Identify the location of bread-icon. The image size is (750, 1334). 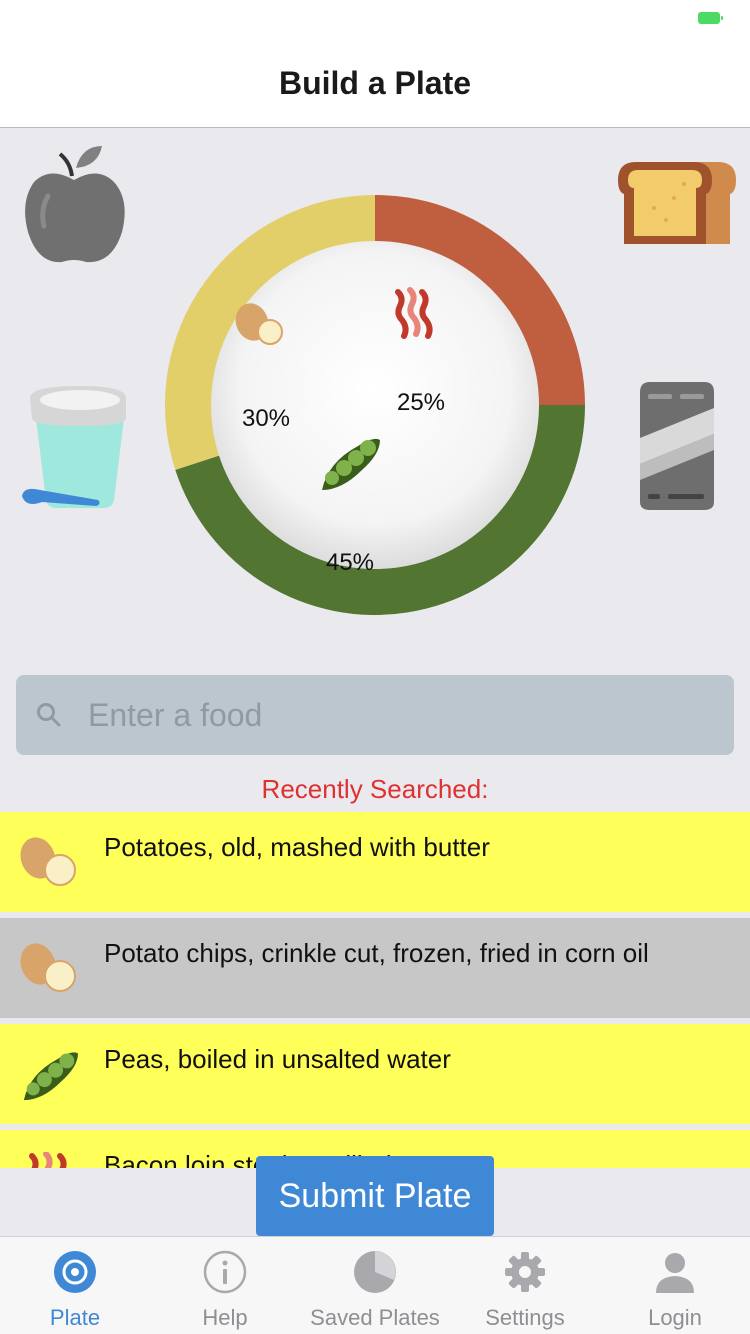
(676, 203).